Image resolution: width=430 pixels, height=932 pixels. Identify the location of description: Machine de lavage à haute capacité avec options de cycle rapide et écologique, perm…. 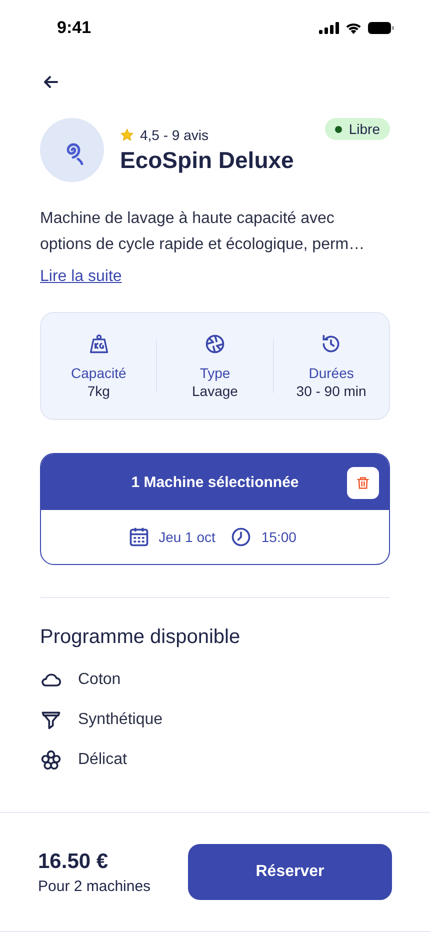
(203, 232).